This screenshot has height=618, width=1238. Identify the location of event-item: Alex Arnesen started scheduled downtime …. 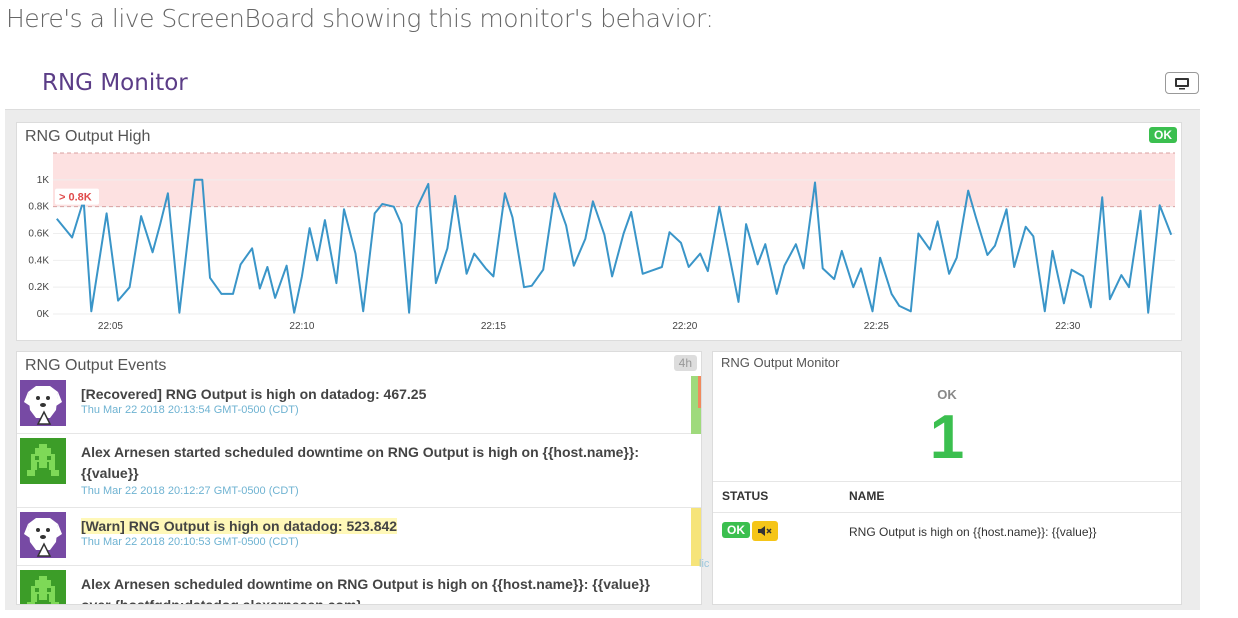
(359, 471).